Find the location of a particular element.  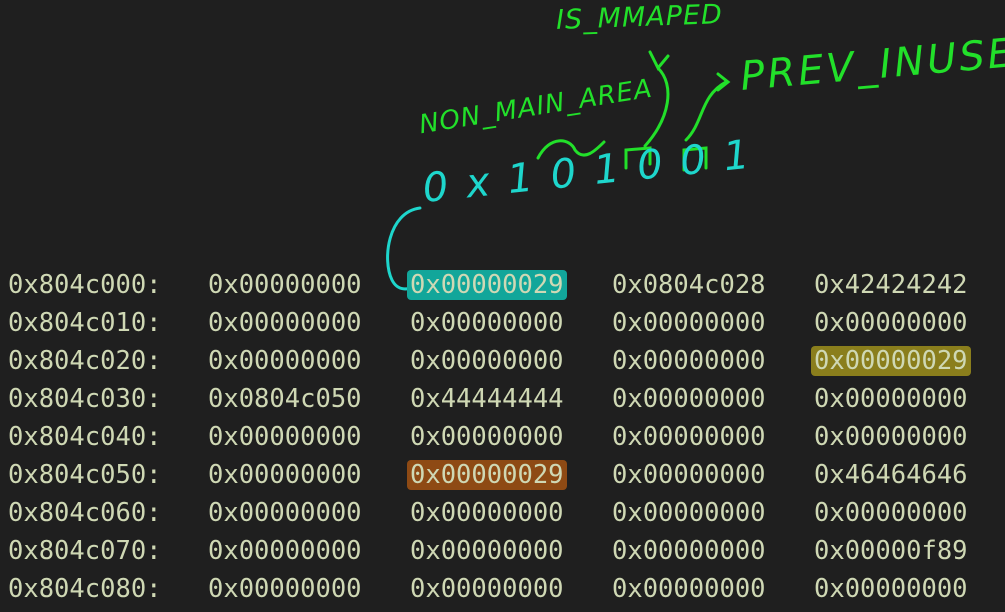

row-address: 0x804c040: is located at coordinates (85, 437).